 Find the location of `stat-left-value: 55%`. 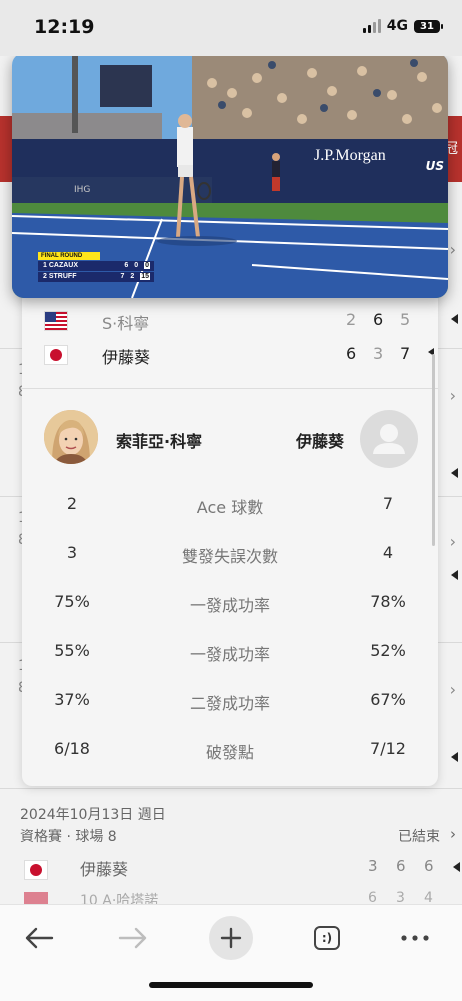

stat-left-value: 55% is located at coordinates (72, 650).